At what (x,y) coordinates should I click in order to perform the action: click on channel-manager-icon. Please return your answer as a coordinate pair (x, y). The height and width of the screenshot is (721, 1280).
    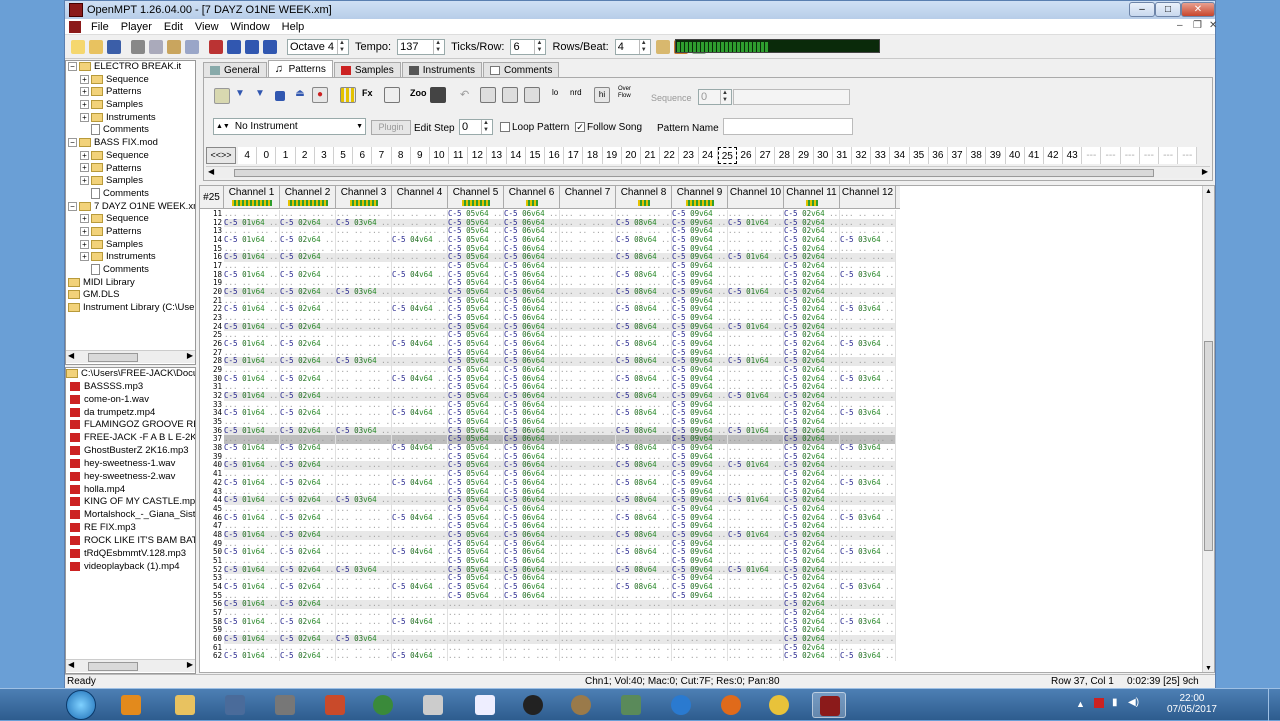
    Looking at the image, I should click on (392, 95).